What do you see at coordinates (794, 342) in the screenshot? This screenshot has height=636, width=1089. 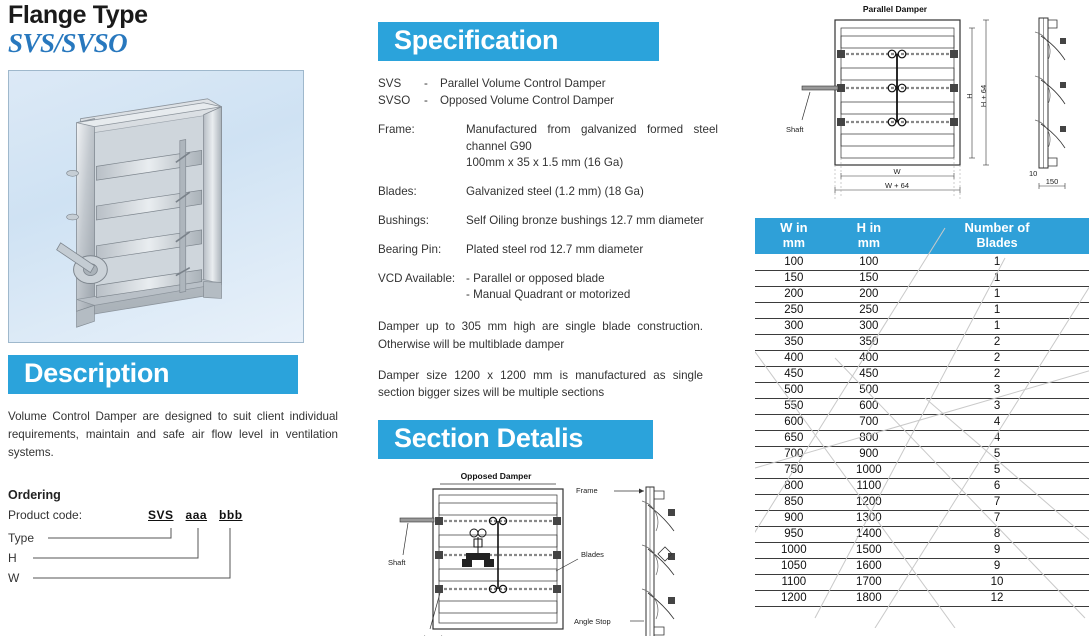 I see `table-cell: 350` at bounding box center [794, 342].